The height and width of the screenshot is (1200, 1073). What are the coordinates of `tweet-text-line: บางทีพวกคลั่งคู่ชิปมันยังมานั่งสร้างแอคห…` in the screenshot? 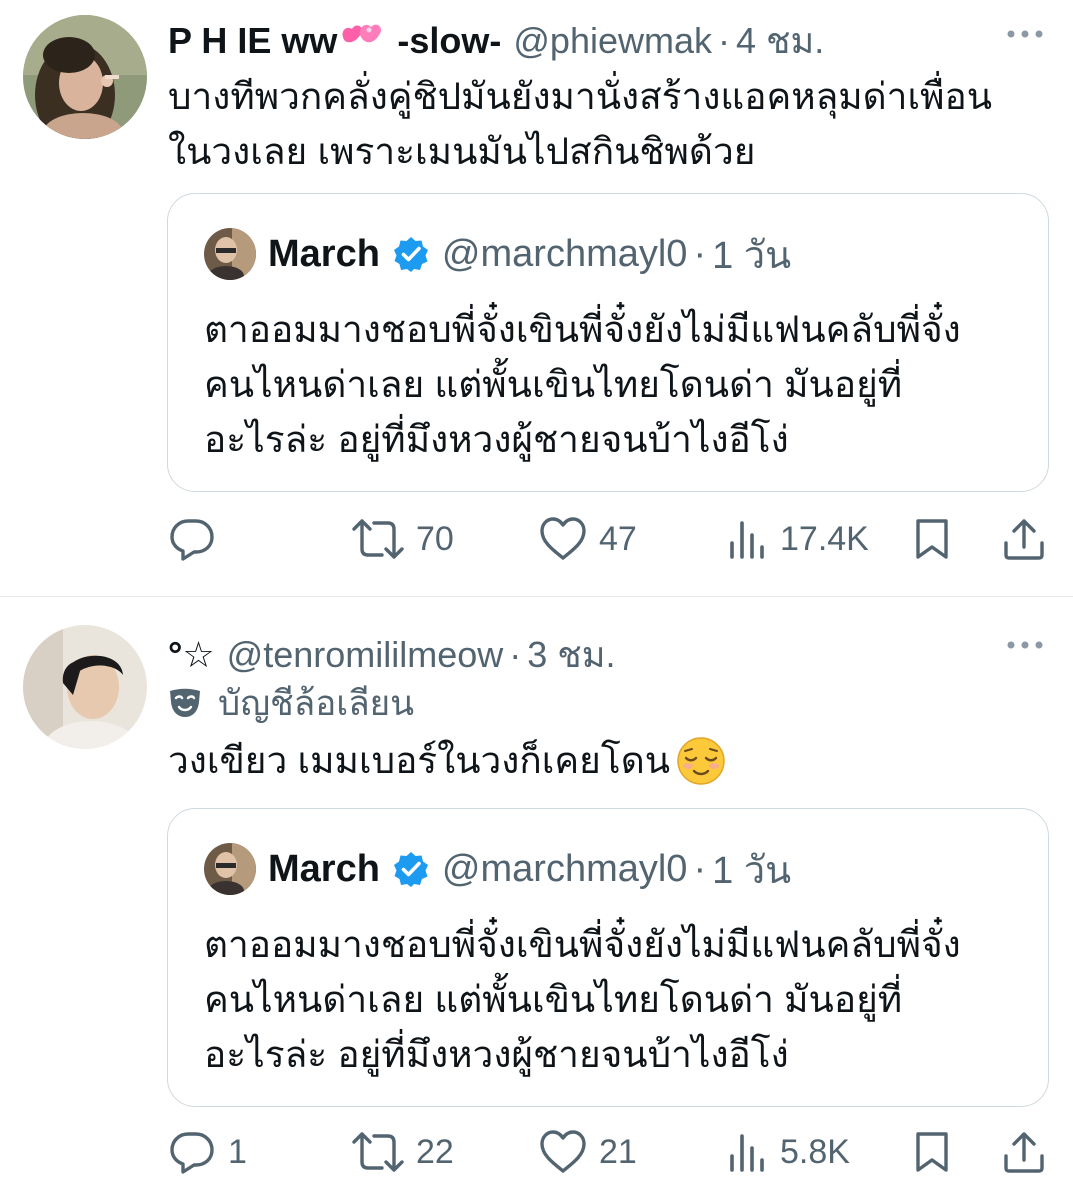 It's located at (580, 96).